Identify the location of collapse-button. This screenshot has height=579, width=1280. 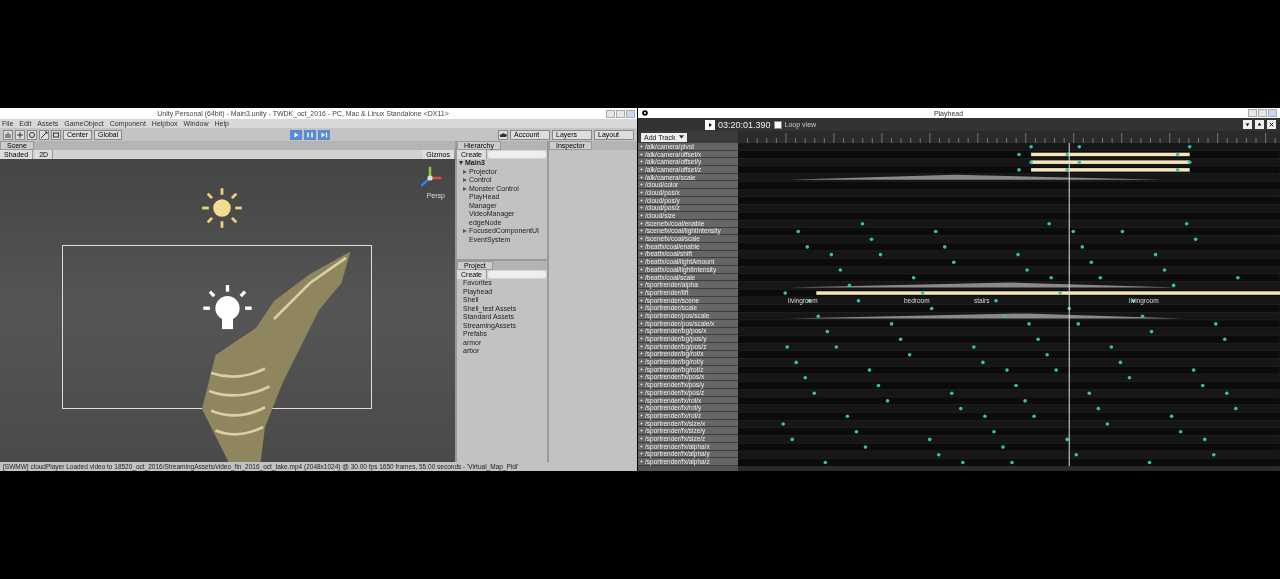
(1247, 124).